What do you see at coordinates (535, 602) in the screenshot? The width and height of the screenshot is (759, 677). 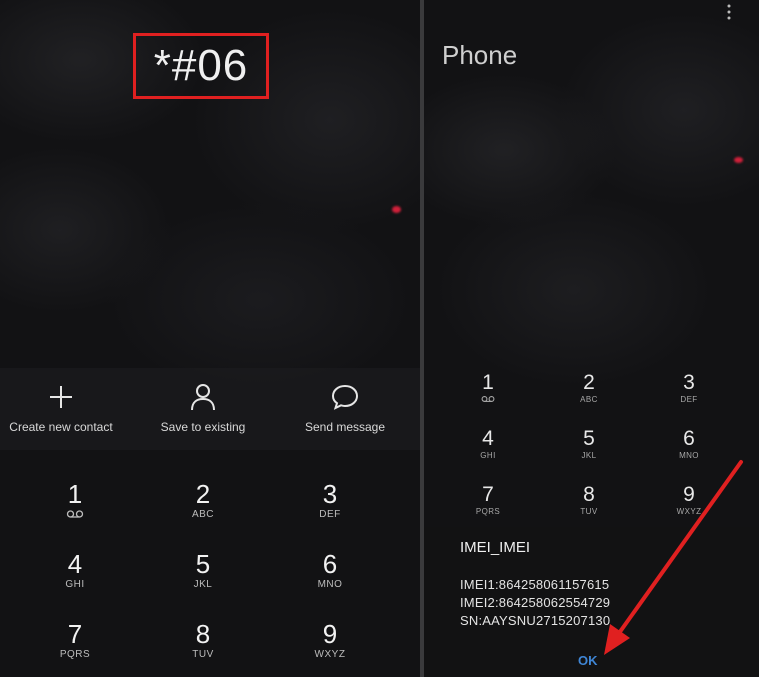 I see `imei2-text: IMEI2:864258062554729` at bounding box center [535, 602].